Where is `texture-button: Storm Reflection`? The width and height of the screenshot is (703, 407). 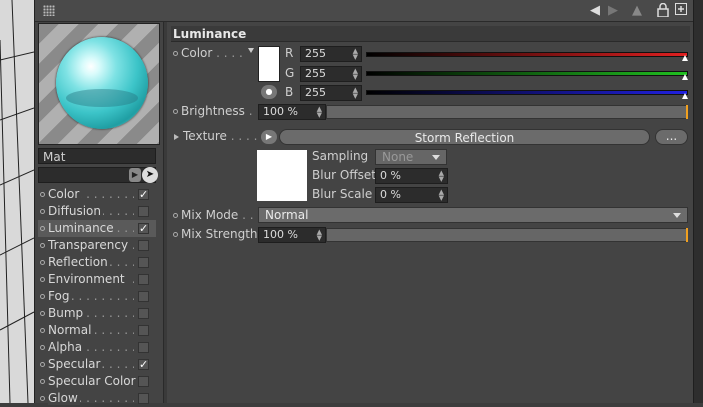
texture-button: Storm Reflection is located at coordinates (464, 137).